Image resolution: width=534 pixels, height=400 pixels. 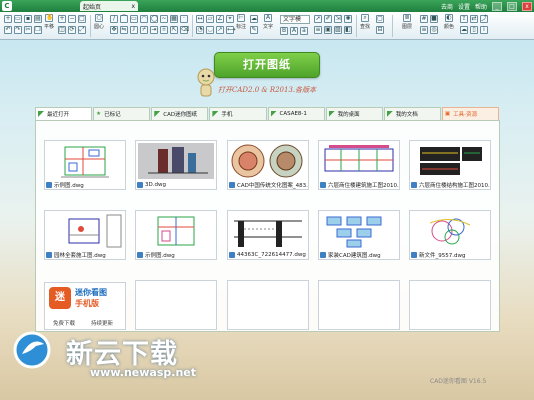 What do you see at coordinates (164, 19) in the screenshot?
I see `spline-icon: ~` at bounding box center [164, 19].